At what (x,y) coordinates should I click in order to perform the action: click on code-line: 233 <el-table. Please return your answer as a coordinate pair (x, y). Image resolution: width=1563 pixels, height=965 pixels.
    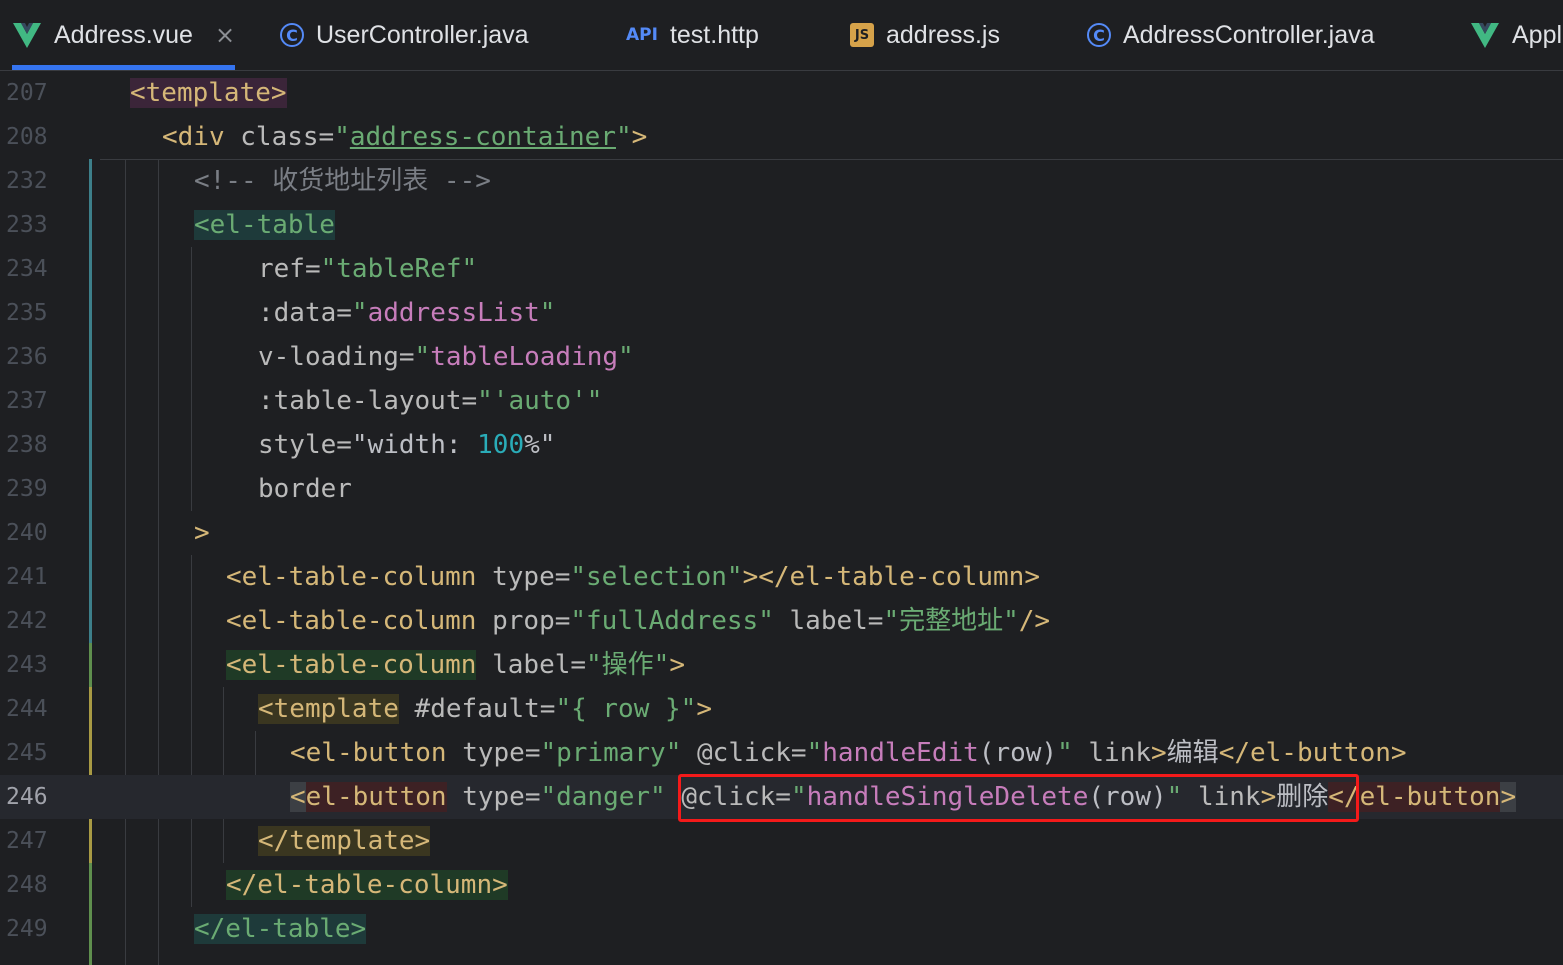
    Looking at the image, I should click on (781, 225).